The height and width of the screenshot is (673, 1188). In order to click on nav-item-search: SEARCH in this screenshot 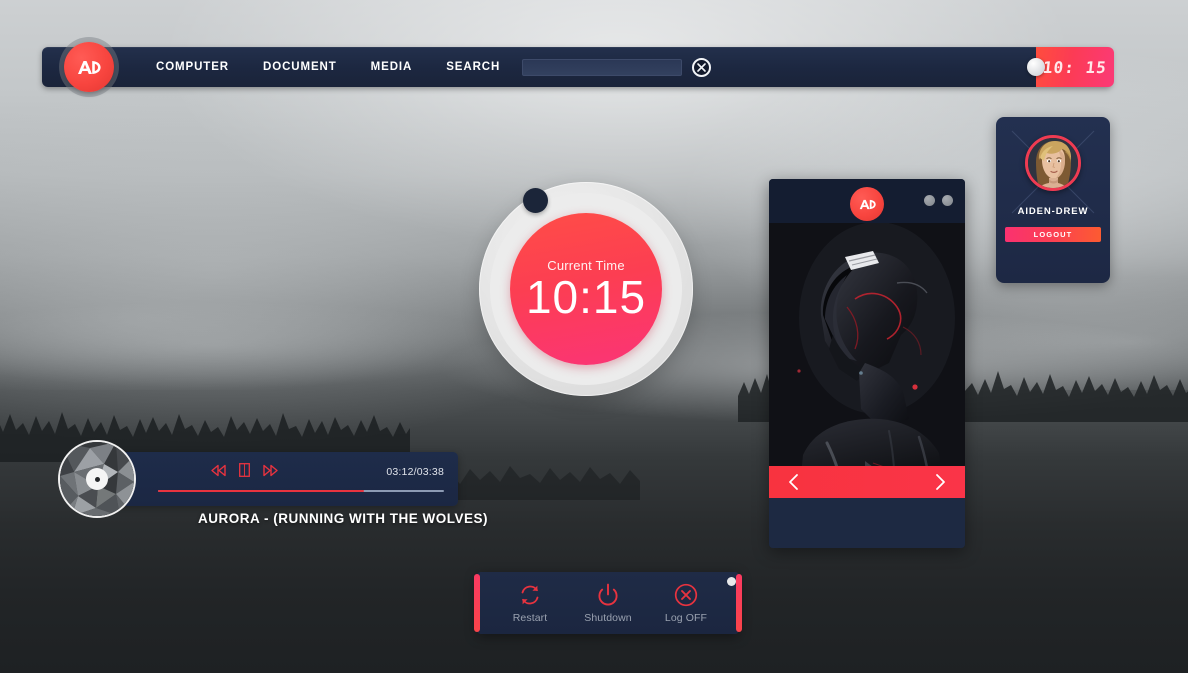, I will do `click(473, 67)`.